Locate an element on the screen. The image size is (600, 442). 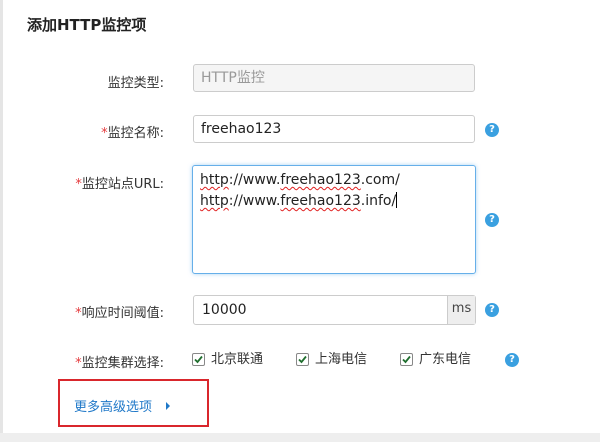
monitor-name-value: freehao123 is located at coordinates (241, 129).